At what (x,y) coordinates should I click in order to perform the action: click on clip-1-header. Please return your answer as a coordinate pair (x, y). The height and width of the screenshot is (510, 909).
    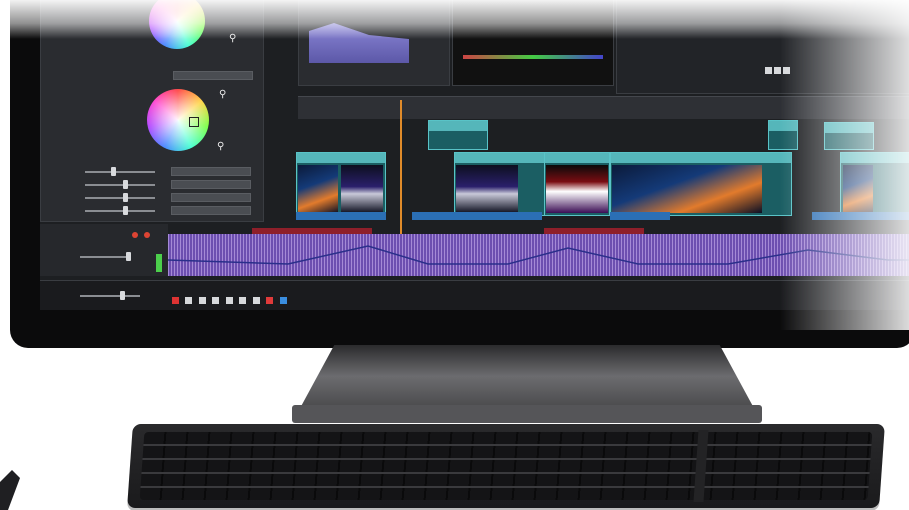
    Looking at the image, I should click on (341, 158).